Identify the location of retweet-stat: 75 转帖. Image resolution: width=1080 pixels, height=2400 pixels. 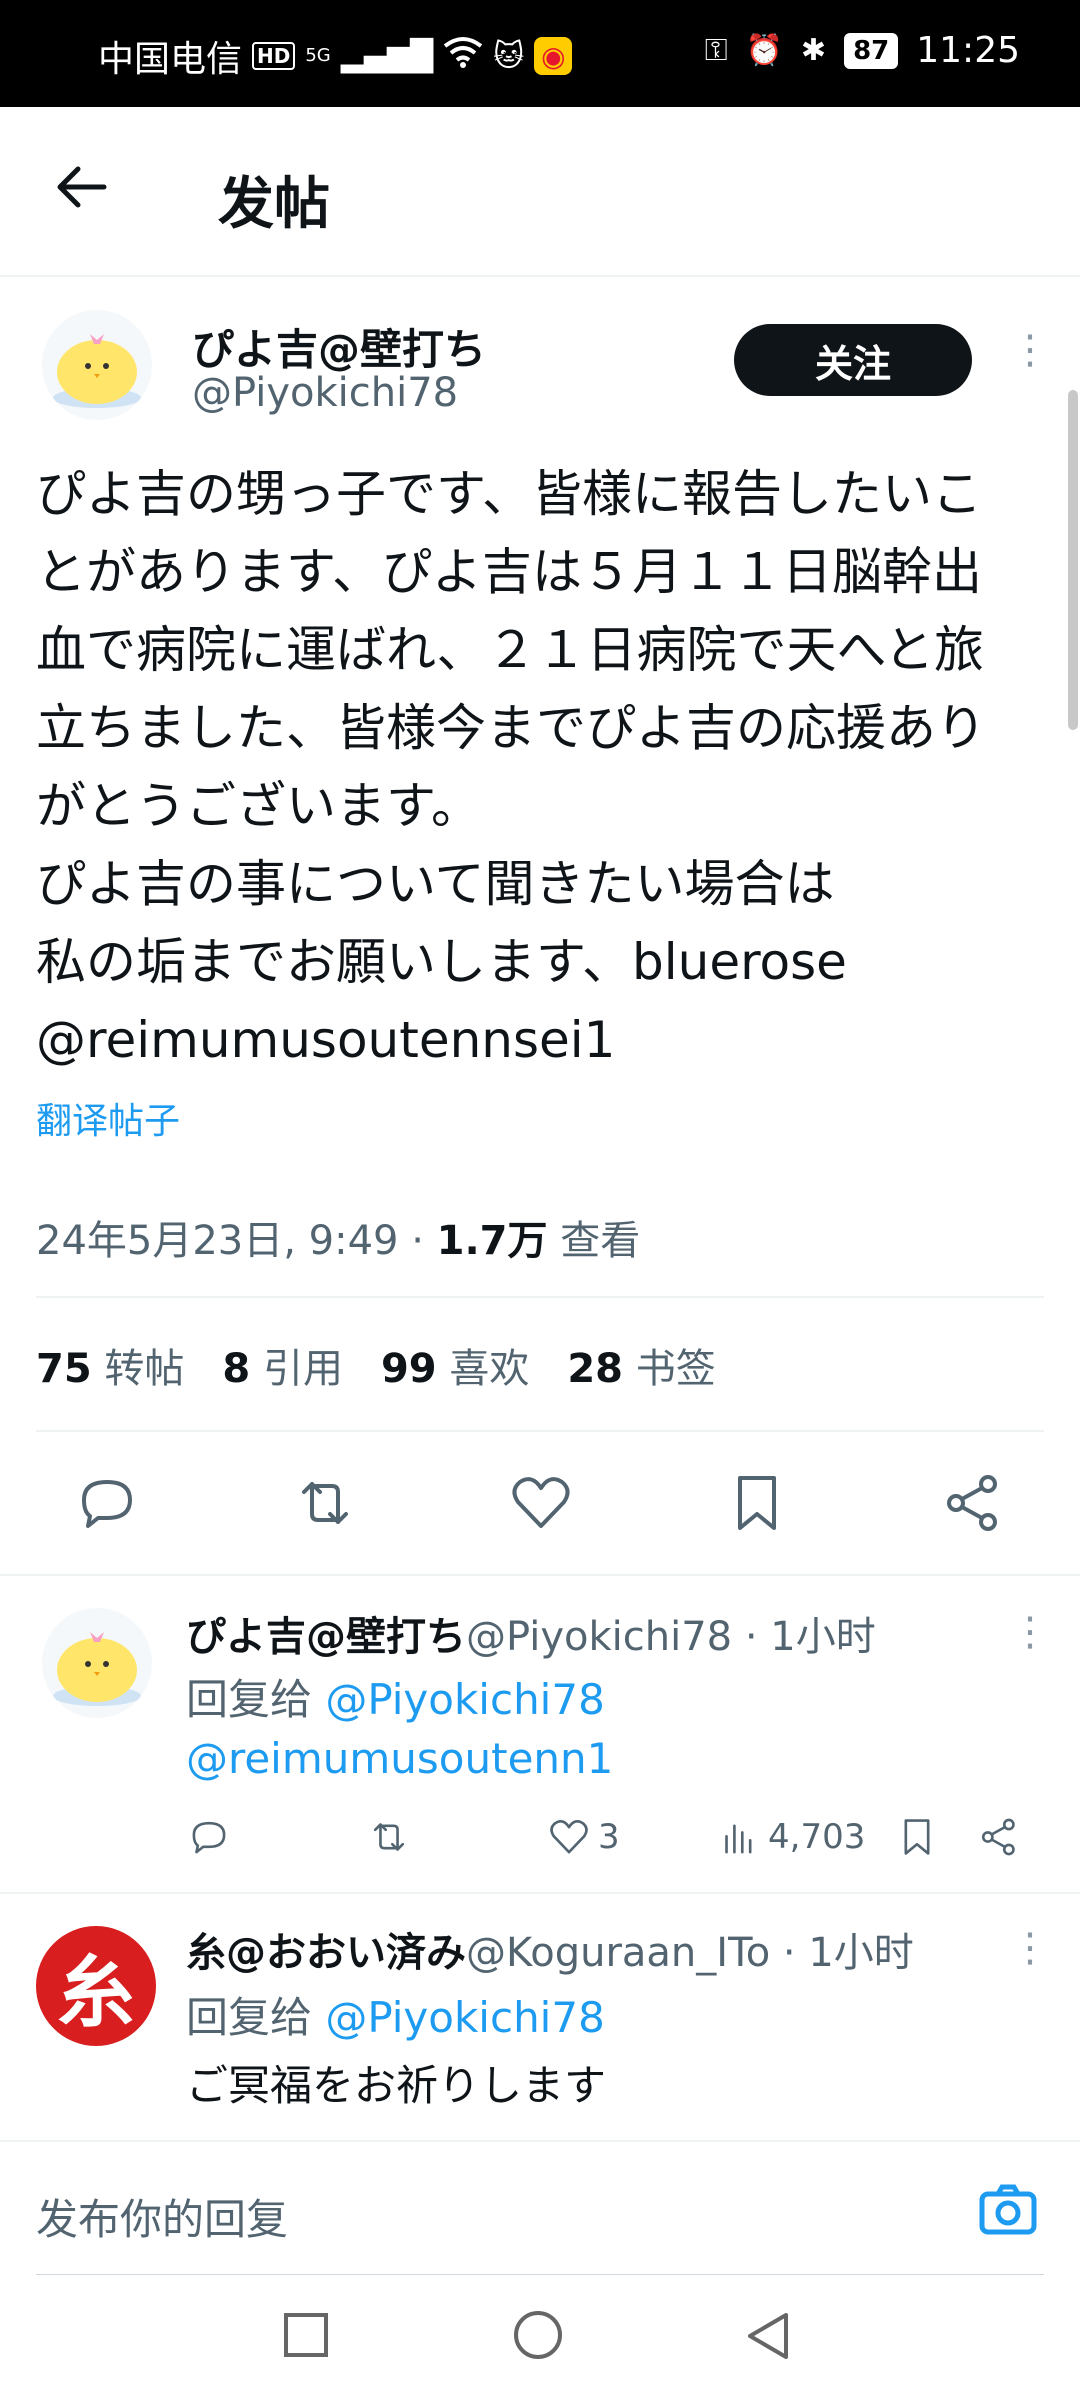
(110, 1365).